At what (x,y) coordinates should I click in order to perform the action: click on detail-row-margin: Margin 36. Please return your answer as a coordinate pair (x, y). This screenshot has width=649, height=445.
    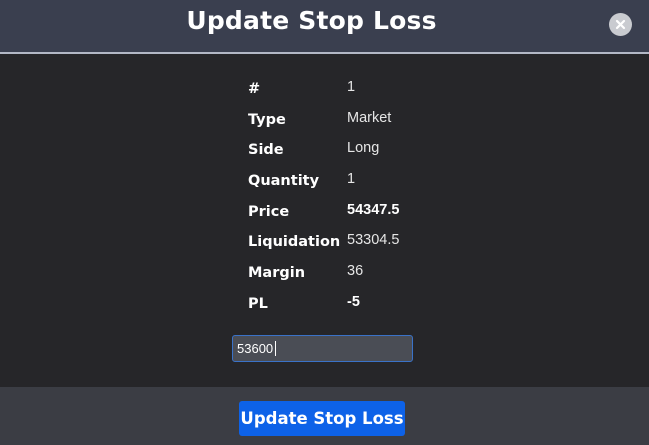
    Looking at the image, I should click on (368, 275).